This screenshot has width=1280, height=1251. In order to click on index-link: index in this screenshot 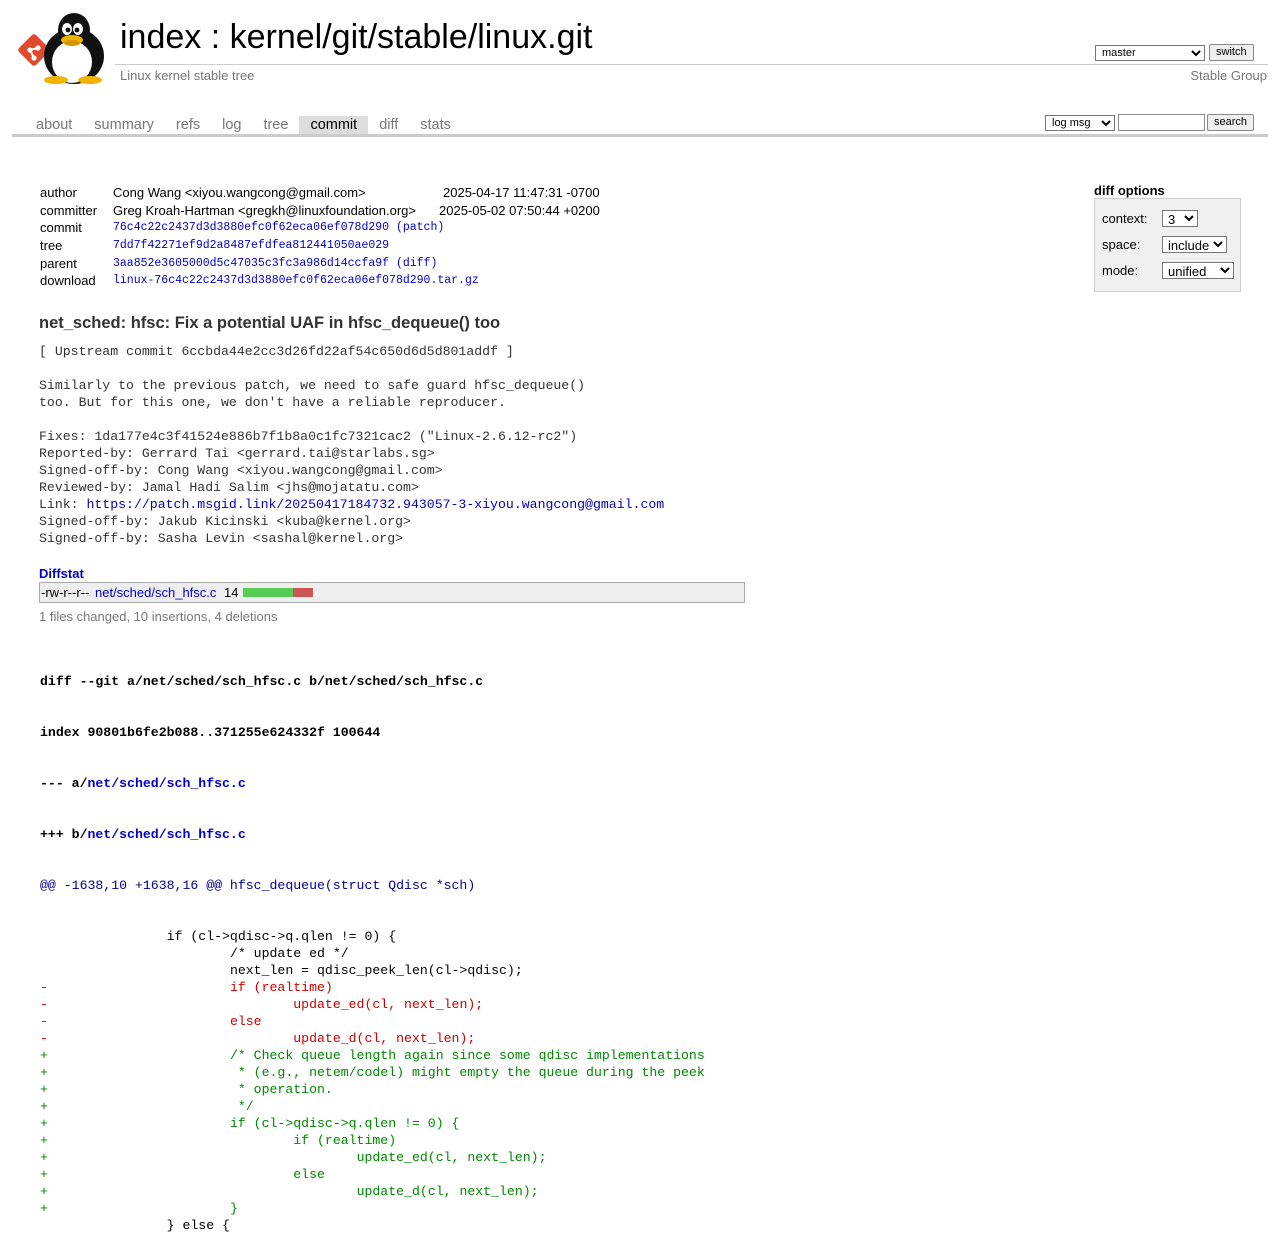, I will do `click(160, 37)`.